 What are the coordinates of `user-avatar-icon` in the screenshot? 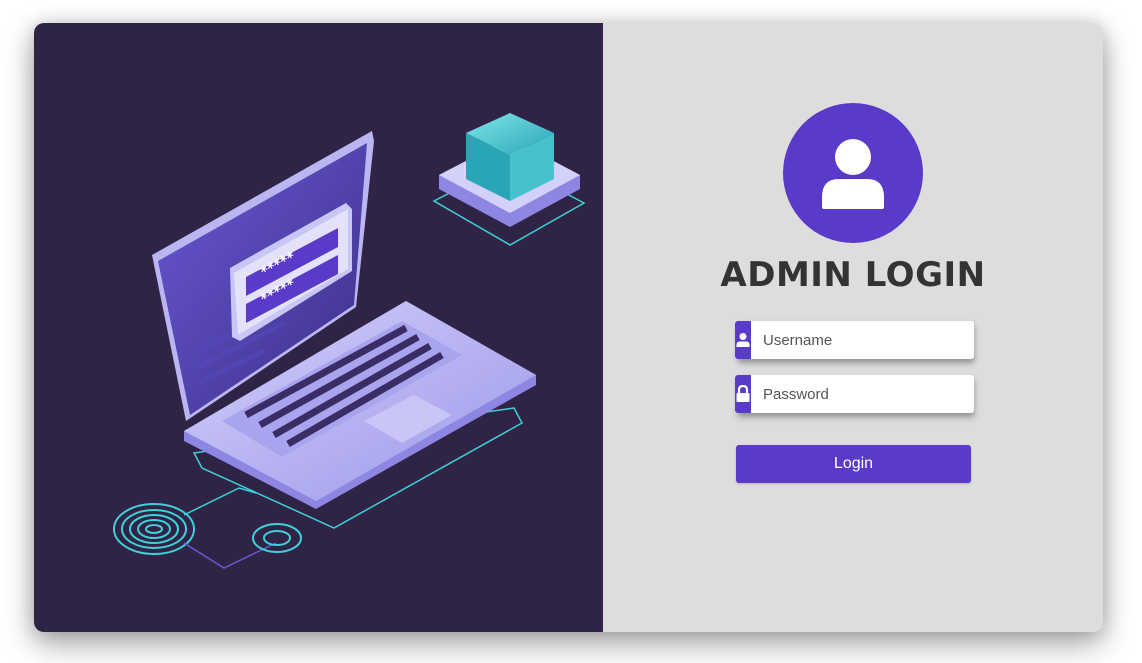 It's located at (853, 173).